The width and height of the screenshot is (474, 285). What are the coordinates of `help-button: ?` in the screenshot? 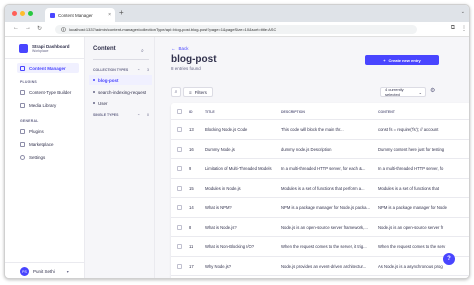 It's located at (449, 259).